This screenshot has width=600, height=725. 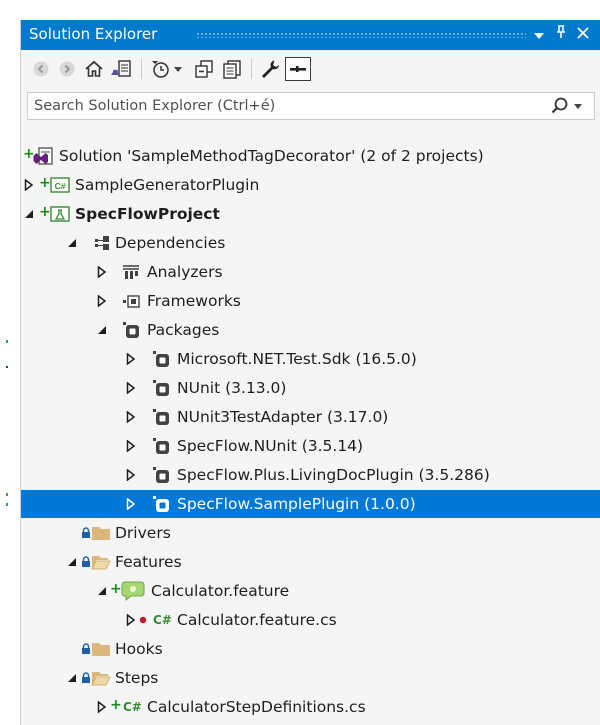 I want to click on tree-item-package: SpecFlow.NUnit (3.5.14), so click(x=310, y=446).